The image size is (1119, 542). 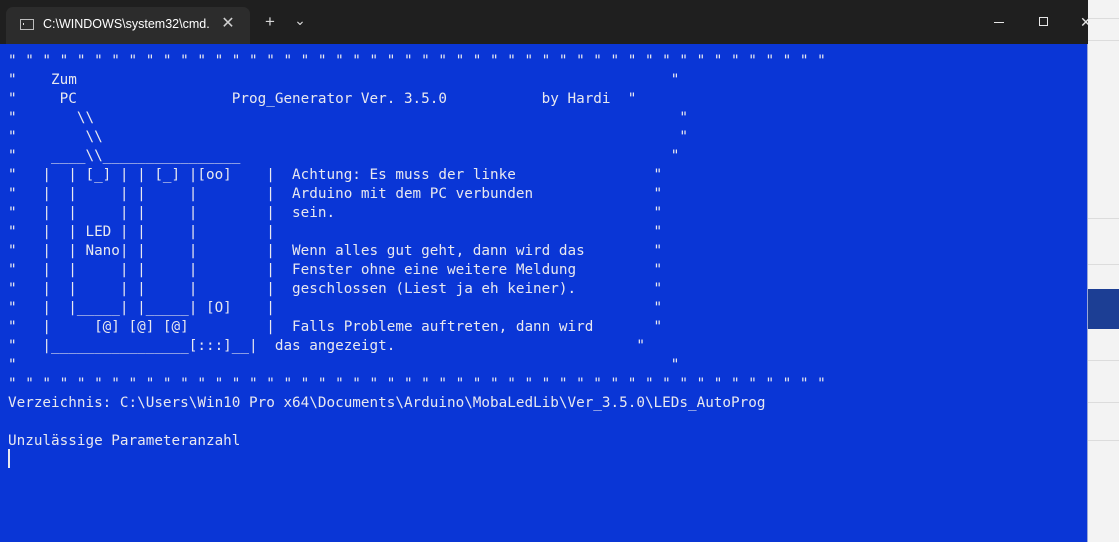 What do you see at coordinates (9, 458) in the screenshot?
I see `text-cursor` at bounding box center [9, 458].